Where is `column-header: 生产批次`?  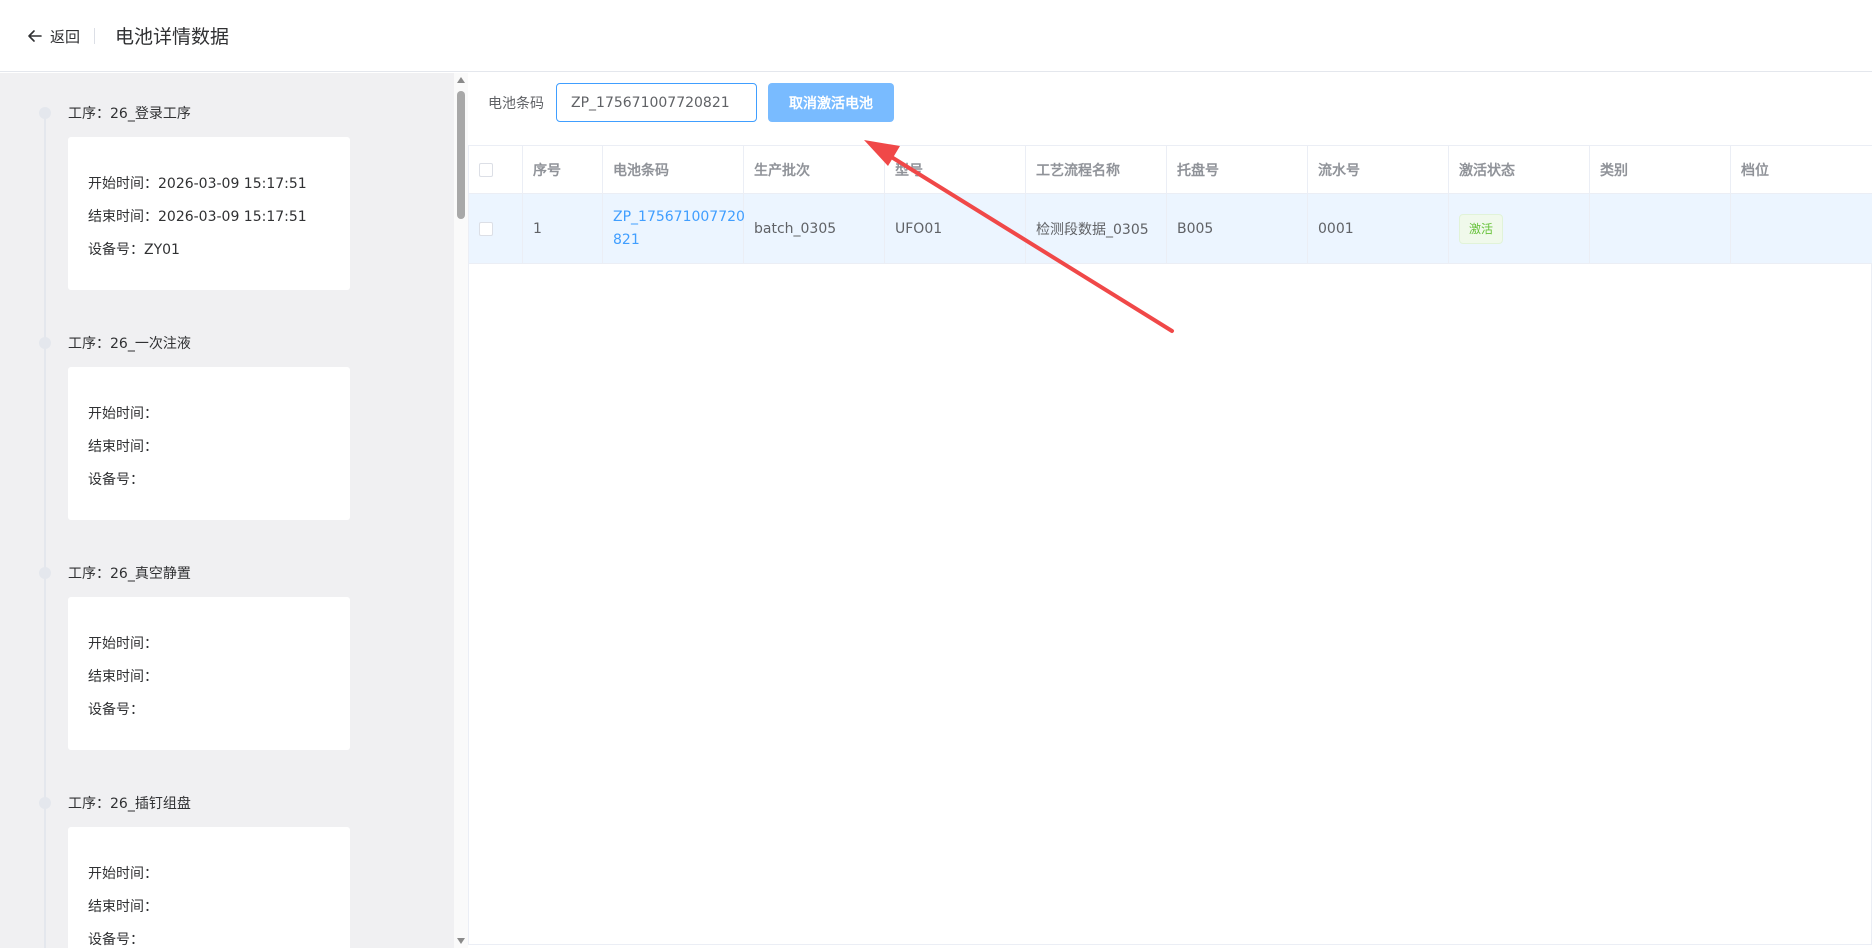
column-header: 生产批次 is located at coordinates (814, 169).